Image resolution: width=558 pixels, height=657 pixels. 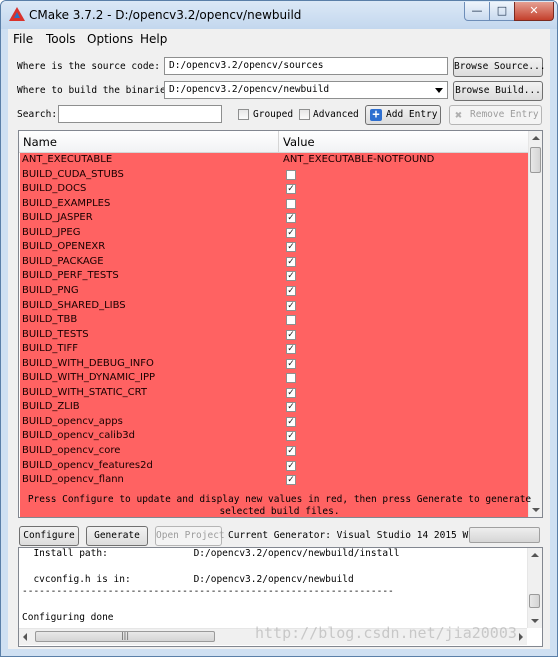 I want to click on cache-entry-name: BUILD_WITH_DYNAMIC_IPP, so click(x=89, y=378).